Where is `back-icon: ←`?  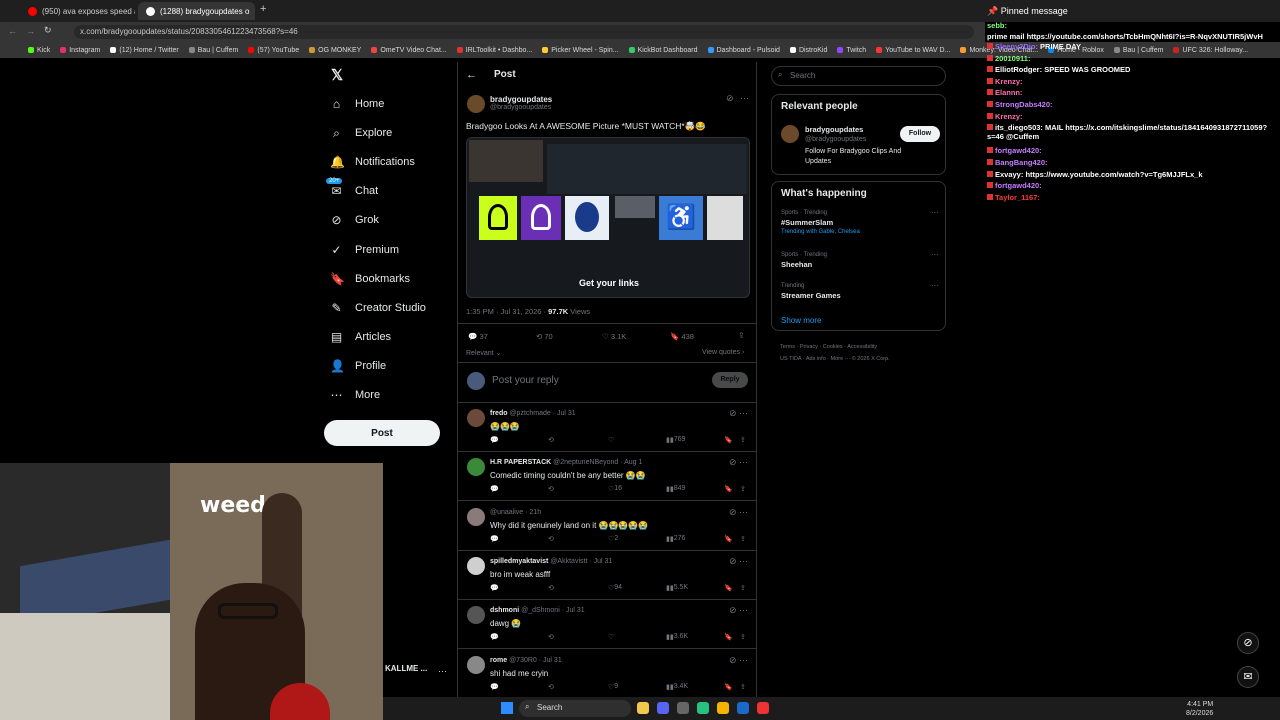 back-icon: ← is located at coordinates (12, 31).